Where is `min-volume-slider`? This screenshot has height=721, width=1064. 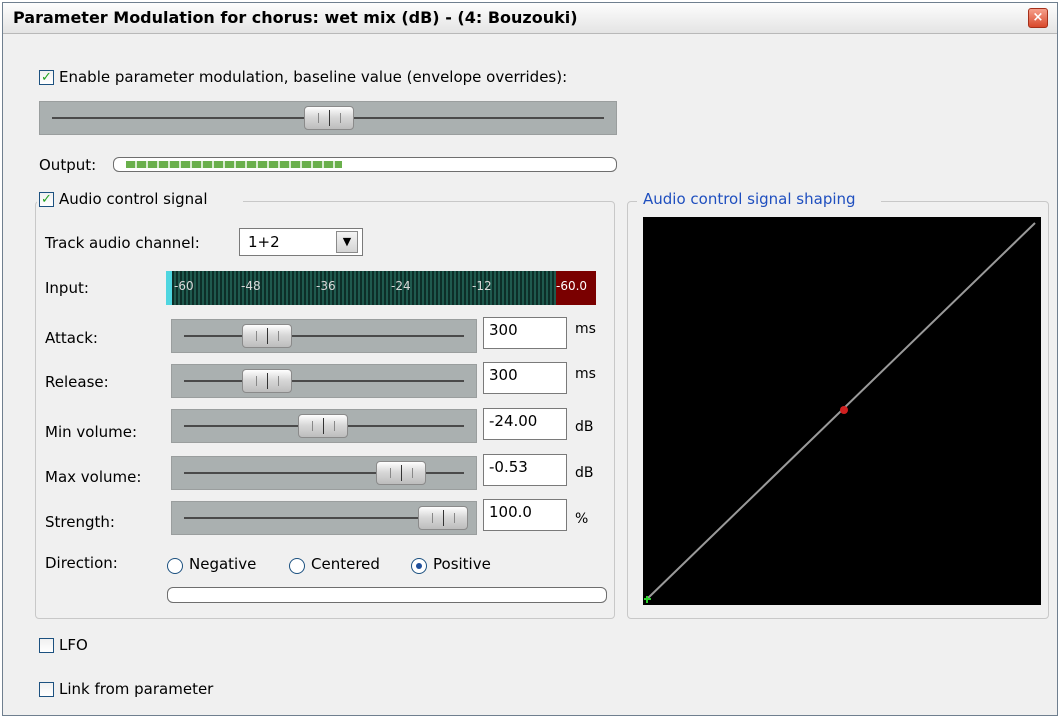
min-volume-slider is located at coordinates (324, 426).